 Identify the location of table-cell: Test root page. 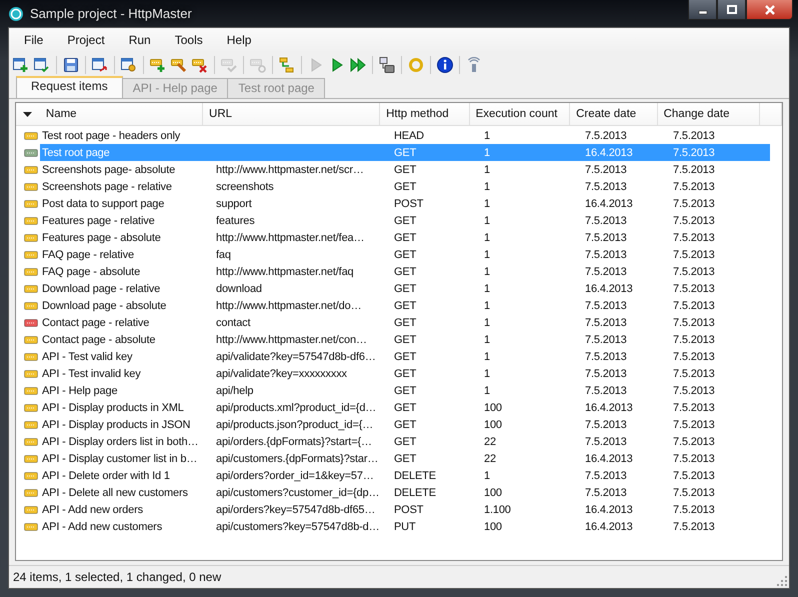
(76, 152).